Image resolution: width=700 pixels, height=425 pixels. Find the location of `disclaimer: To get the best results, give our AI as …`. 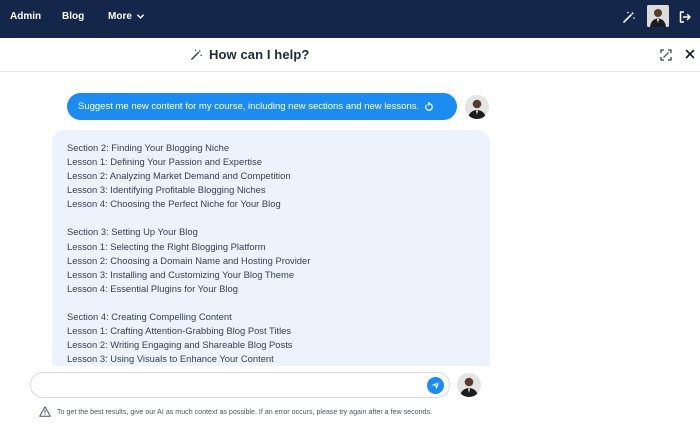

disclaimer: To get the best results, give our AI as … is located at coordinates (235, 411).